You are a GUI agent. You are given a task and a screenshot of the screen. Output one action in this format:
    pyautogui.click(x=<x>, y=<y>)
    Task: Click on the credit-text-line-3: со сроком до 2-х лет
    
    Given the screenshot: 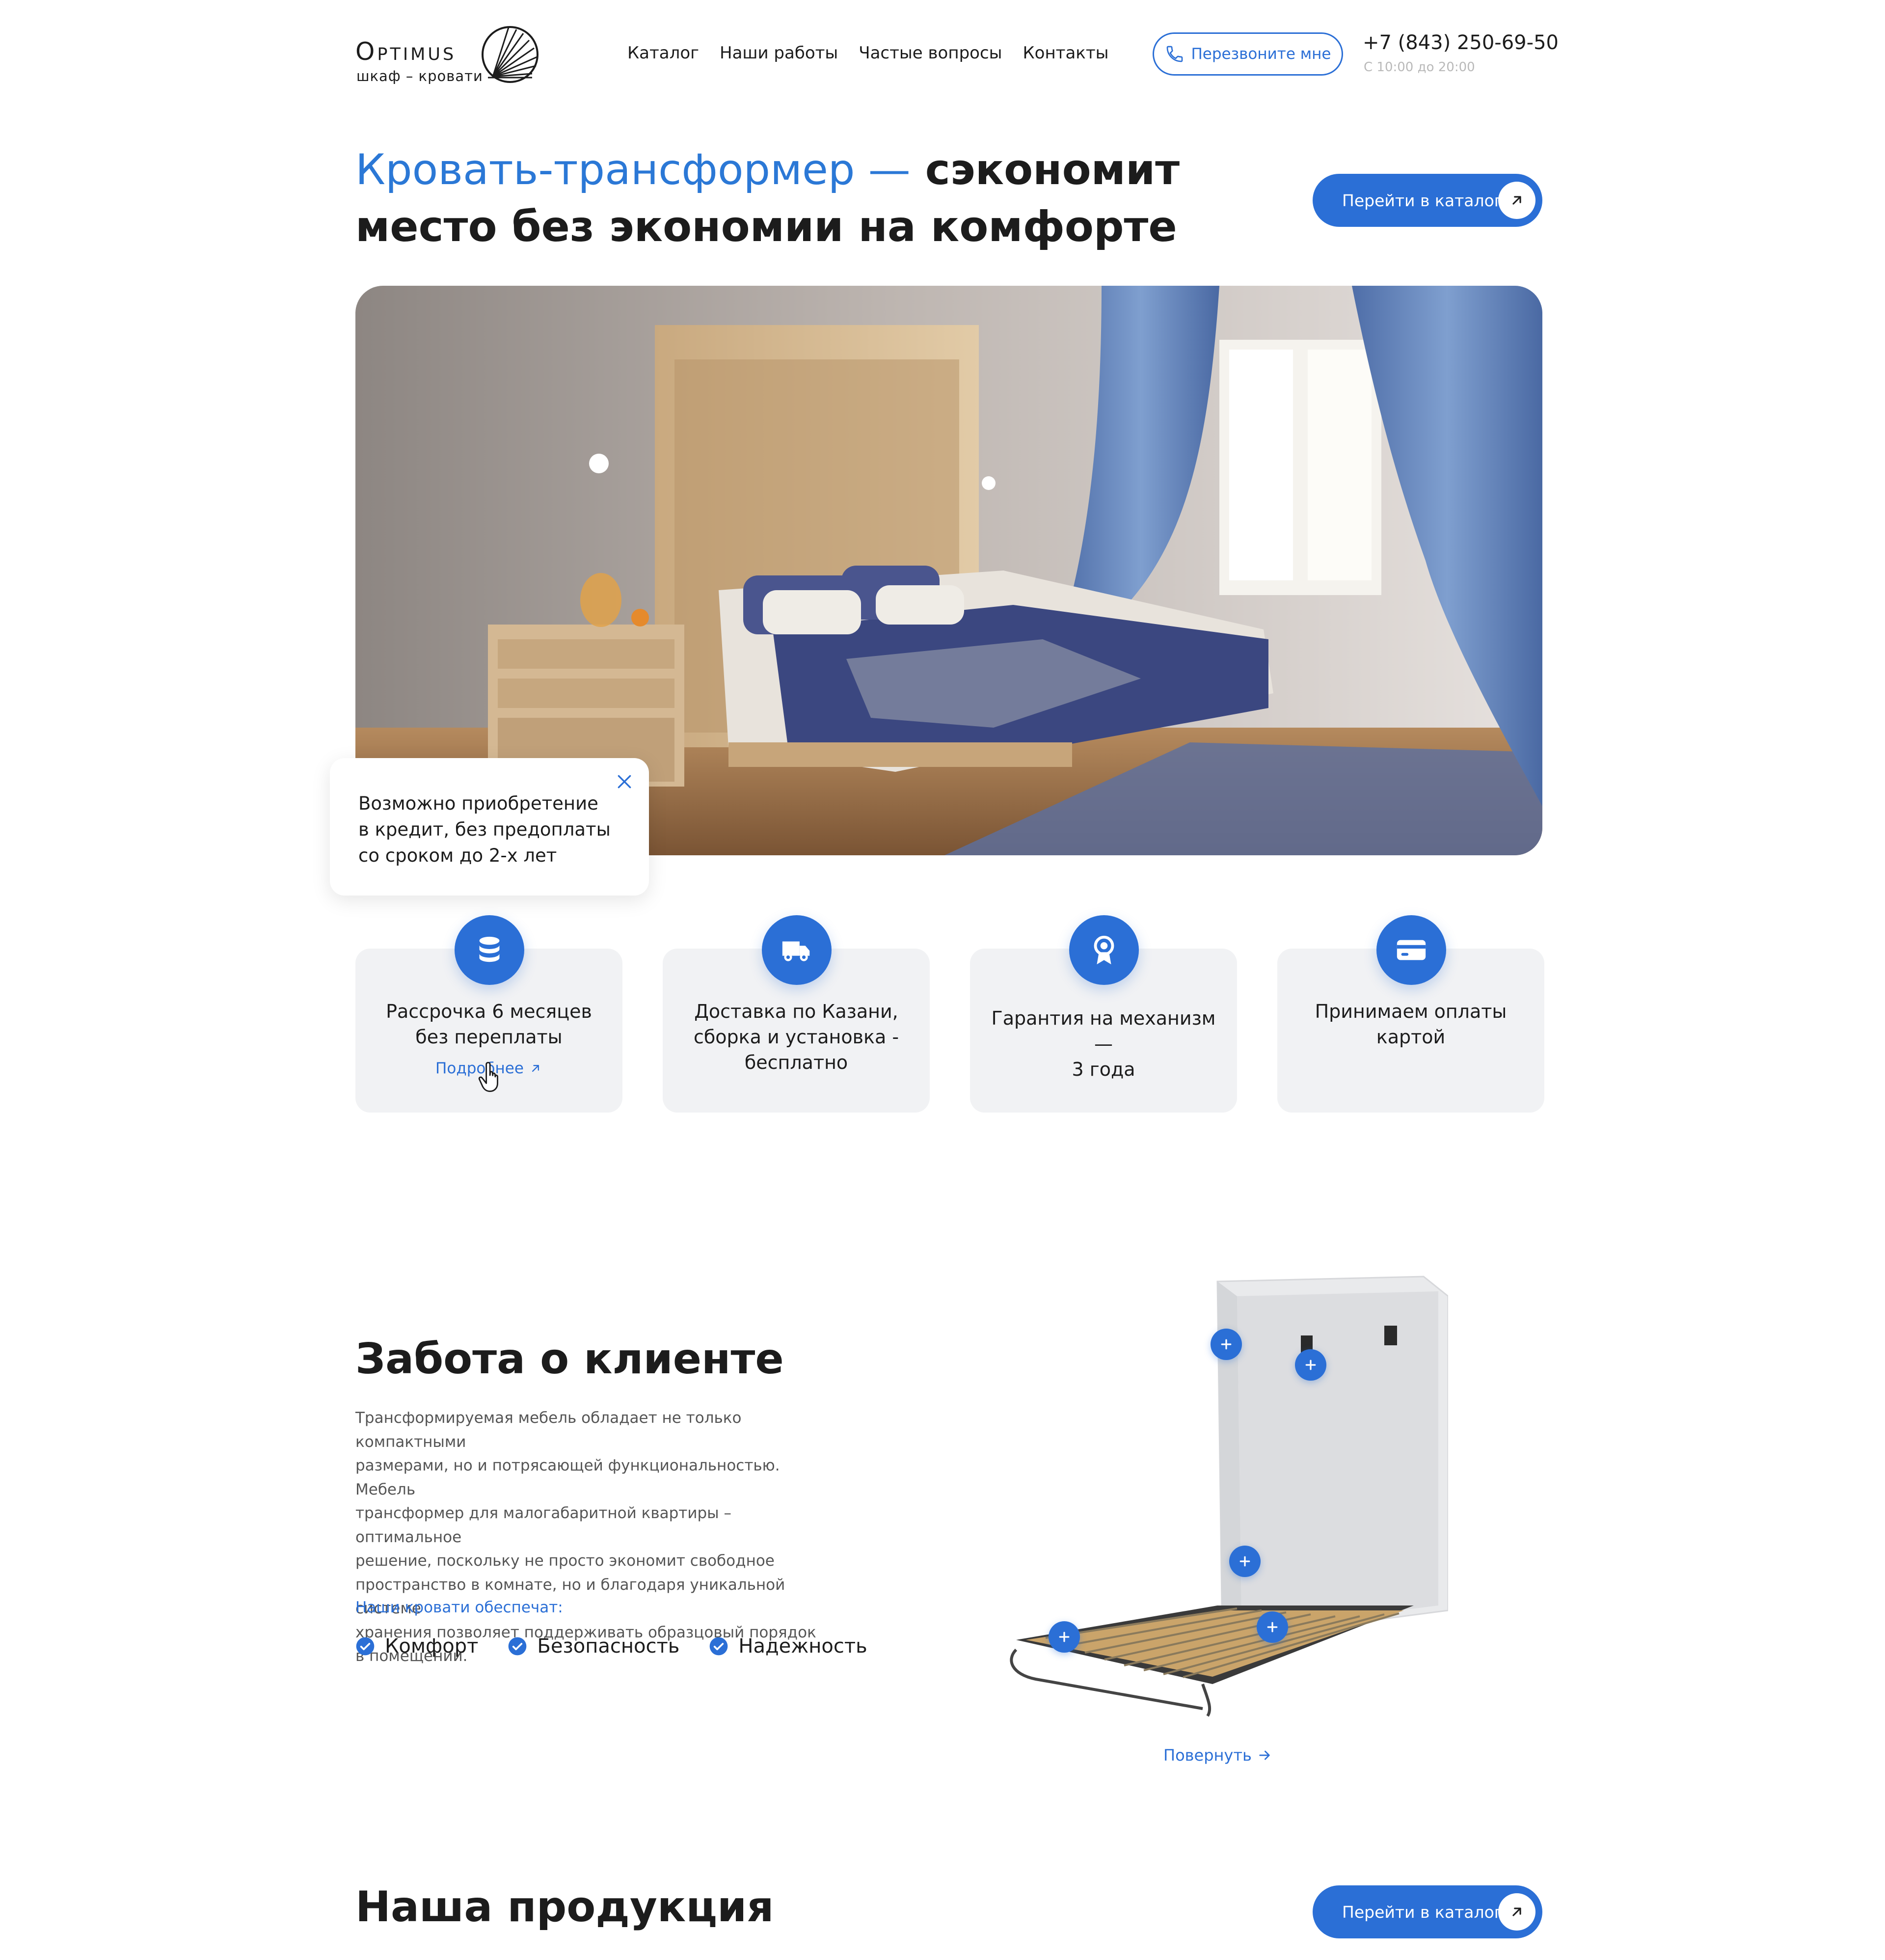 What is the action you would take?
    pyautogui.click(x=457, y=855)
    